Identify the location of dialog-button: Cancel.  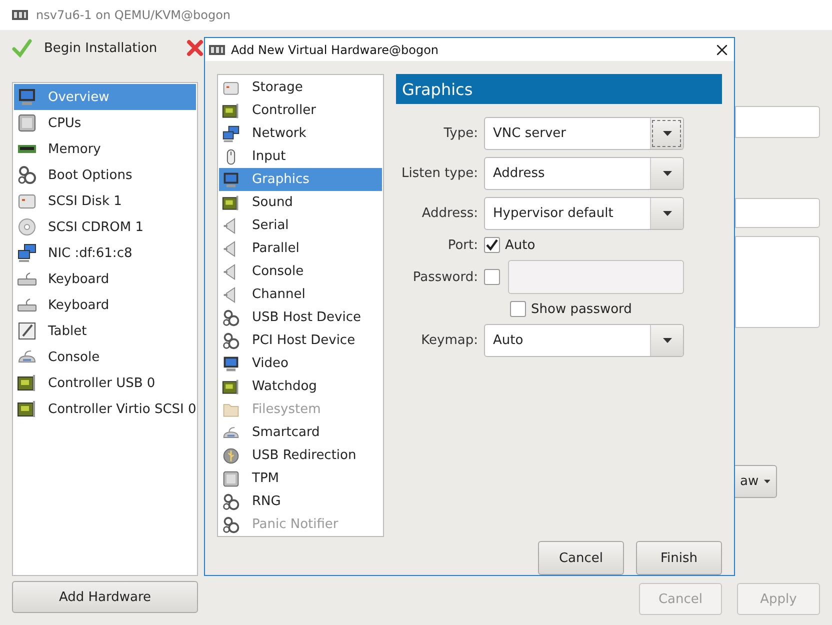
(581, 558).